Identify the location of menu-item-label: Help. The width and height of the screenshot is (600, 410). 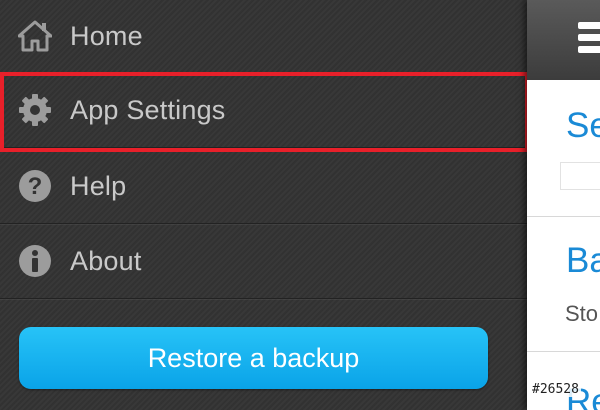
(98, 185).